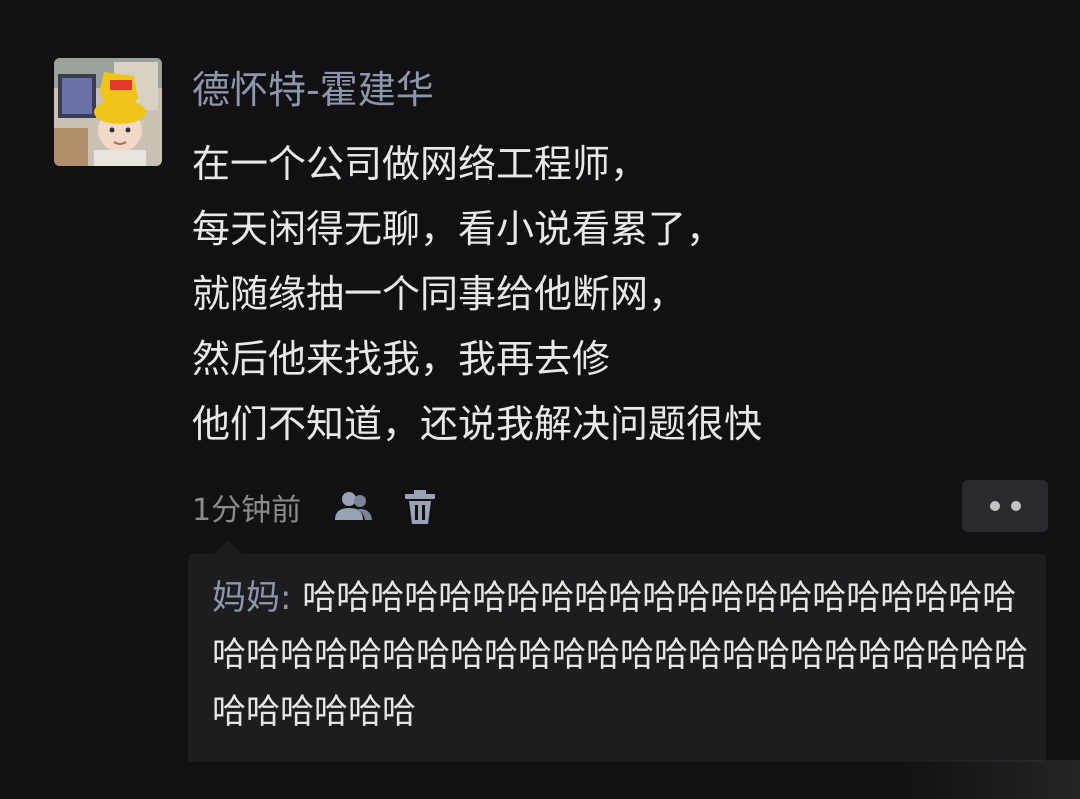 This screenshot has height=799, width=1080. I want to click on author-name: 德怀特-霍建华, so click(313, 90).